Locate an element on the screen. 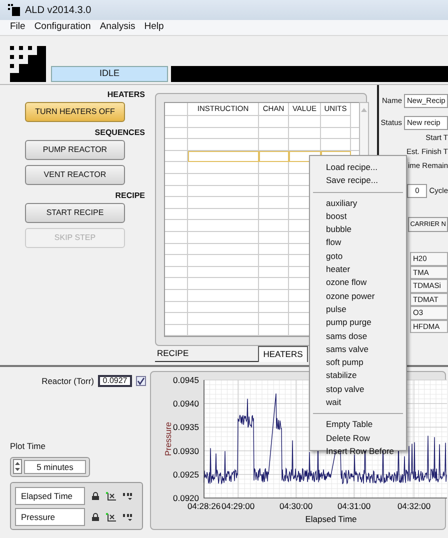 This screenshot has height=538, width=448. menu-item: stop valve is located at coordinates (358, 389).